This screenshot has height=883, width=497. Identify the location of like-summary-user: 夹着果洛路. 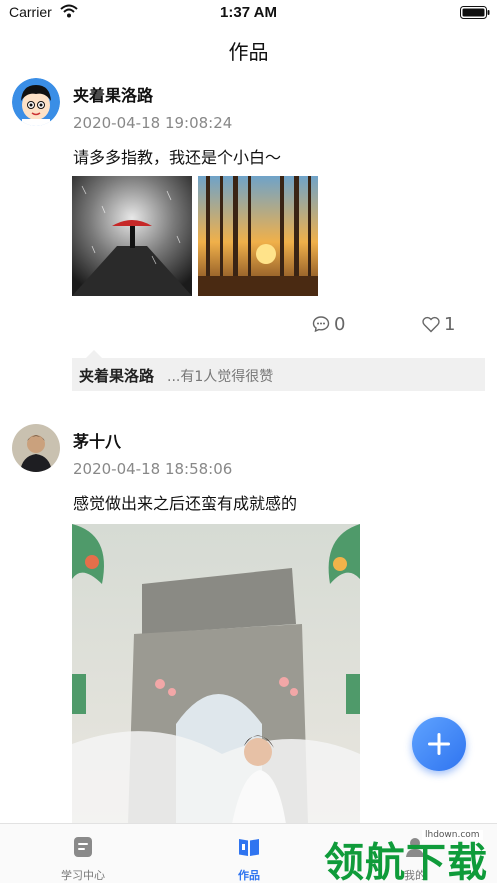
(116, 375).